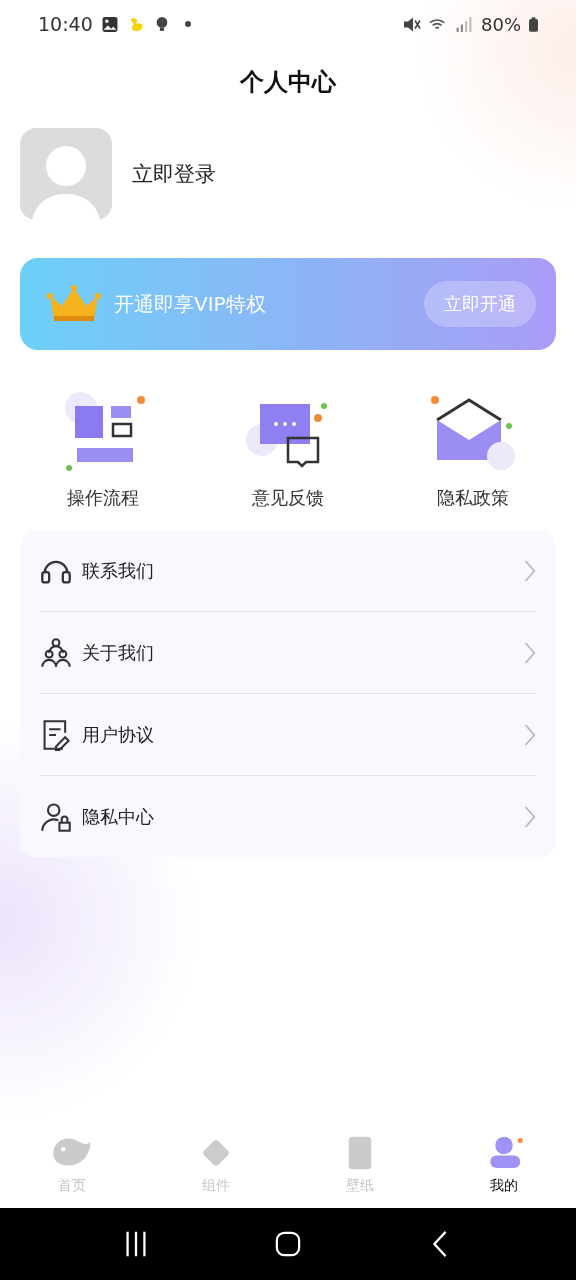  What do you see at coordinates (65, 24) in the screenshot?
I see `clock-time: 10:40` at bounding box center [65, 24].